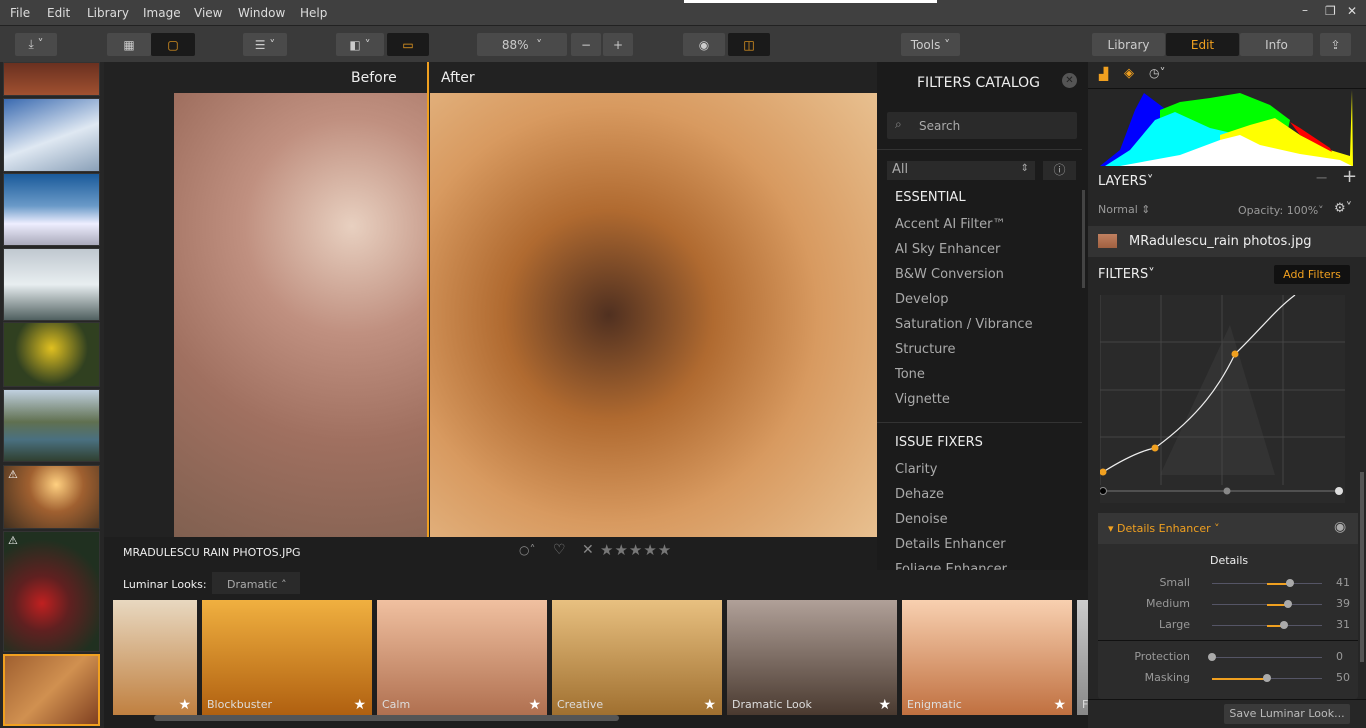  I want to click on catalog-item: B&W Conversion, so click(949, 274).